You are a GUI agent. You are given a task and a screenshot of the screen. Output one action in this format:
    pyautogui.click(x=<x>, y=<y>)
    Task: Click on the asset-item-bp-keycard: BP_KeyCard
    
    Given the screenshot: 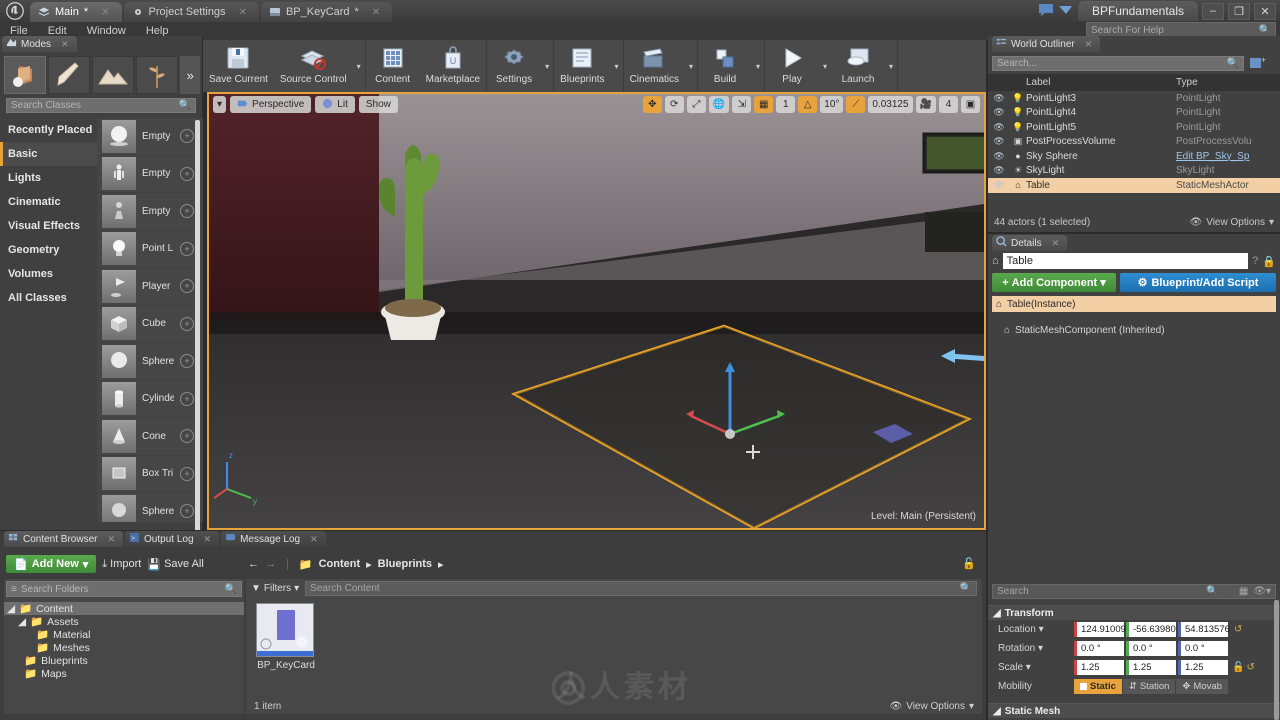 What is the action you would take?
    pyautogui.click(x=286, y=637)
    